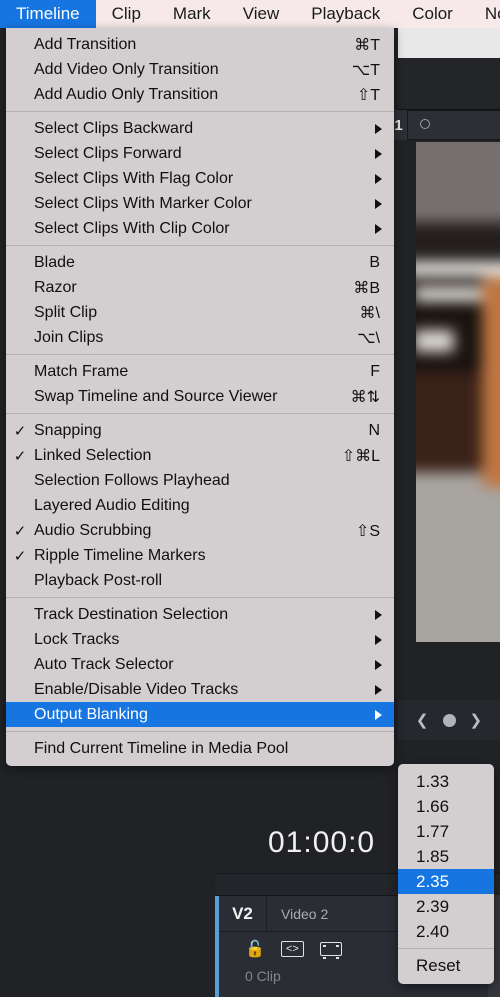 The image size is (500, 997). I want to click on menubar-item-no: No, so click(484, 14).